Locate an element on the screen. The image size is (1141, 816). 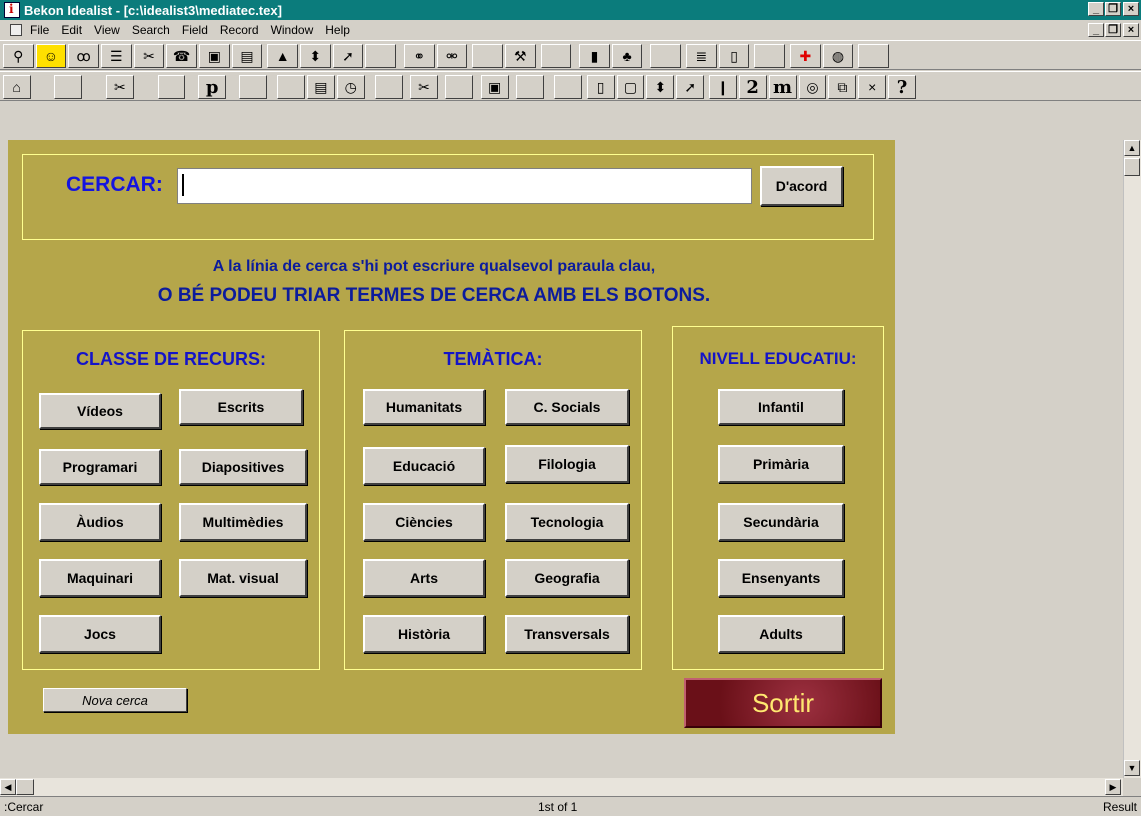
filter-button-infantil: Infantil is located at coordinates (781, 407).